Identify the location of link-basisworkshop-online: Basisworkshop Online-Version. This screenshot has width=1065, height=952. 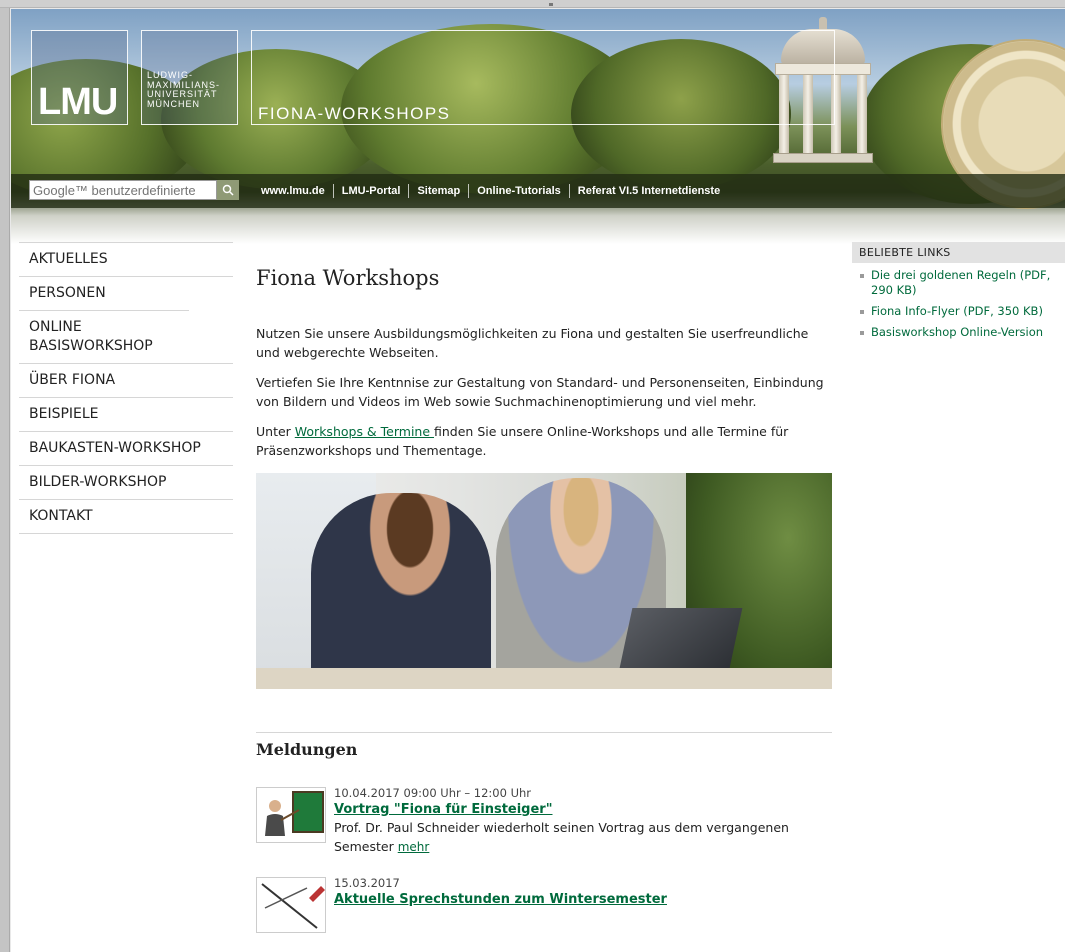
(957, 332).